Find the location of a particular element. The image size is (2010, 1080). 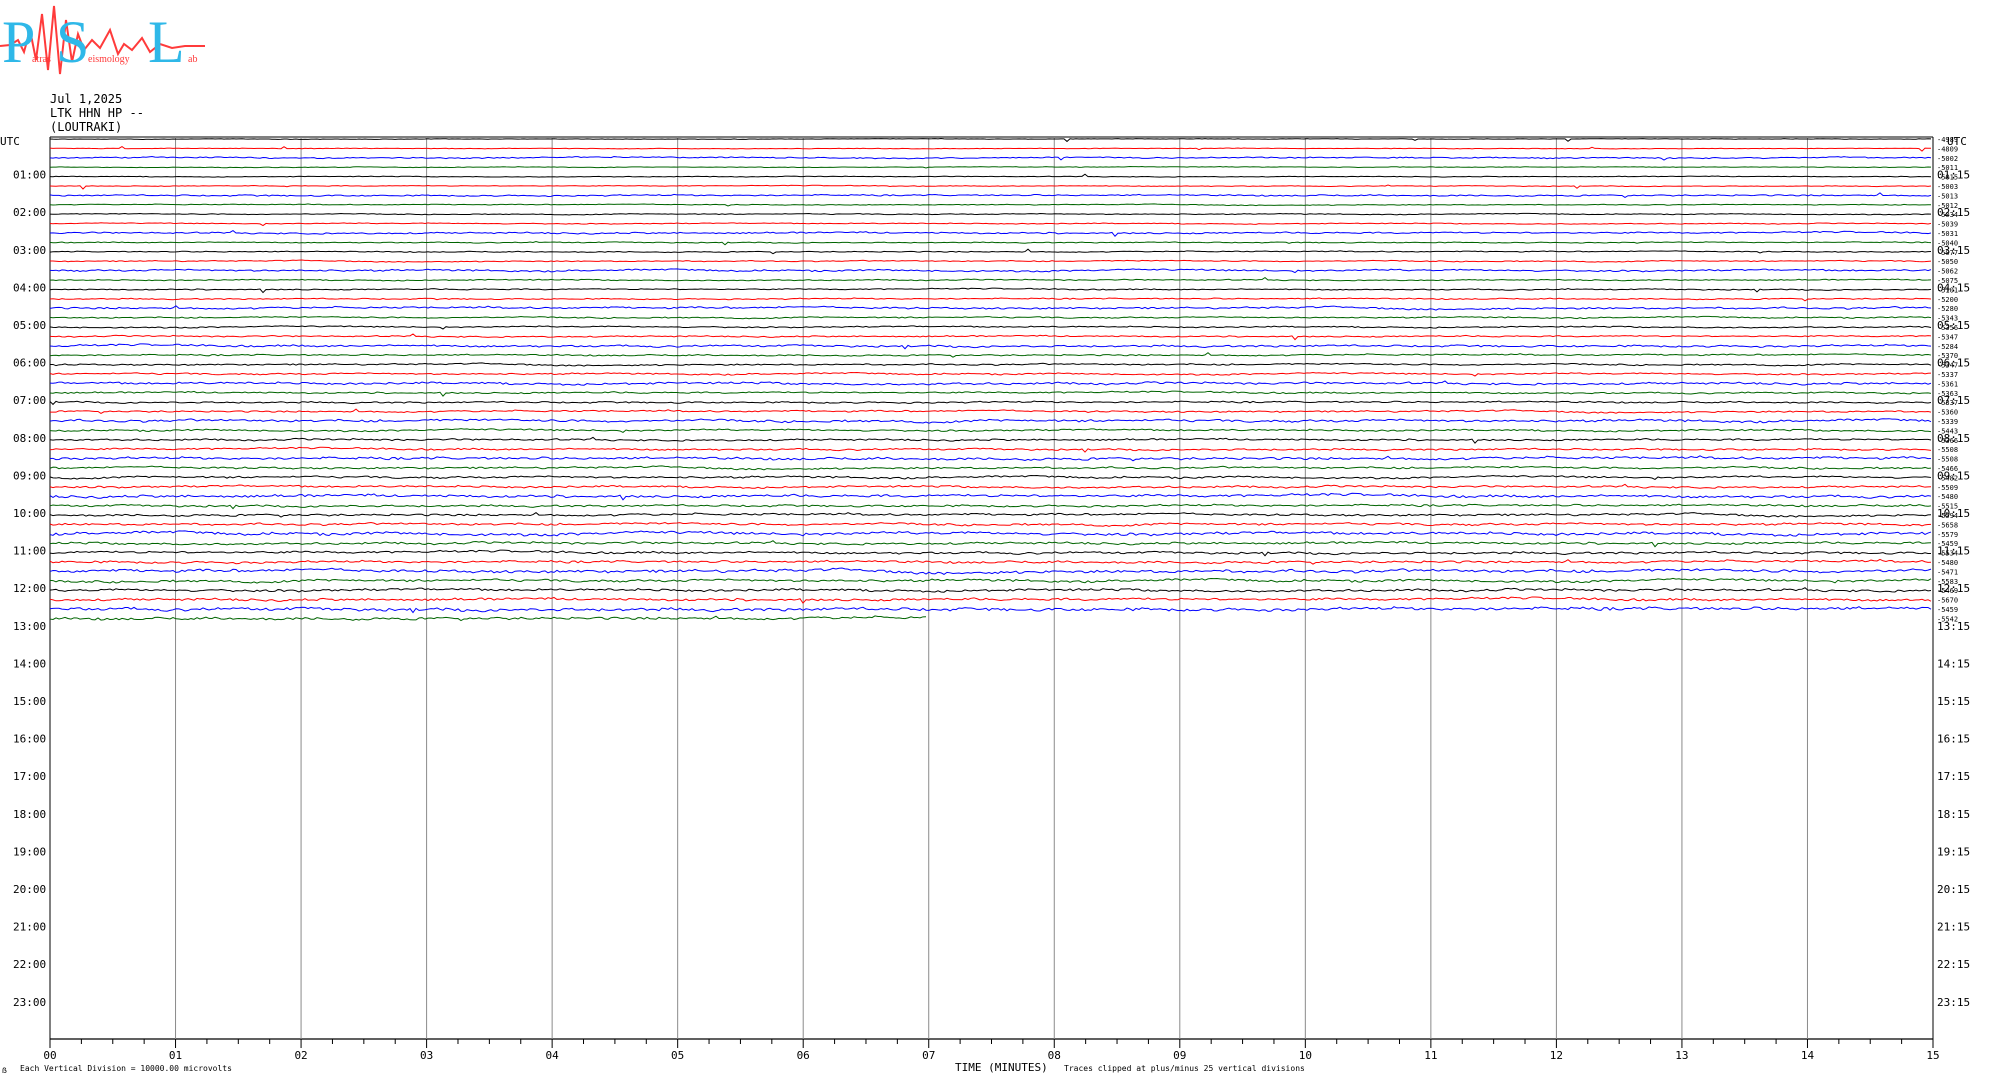

x-tick-label: 12 is located at coordinates (1556, 1055).